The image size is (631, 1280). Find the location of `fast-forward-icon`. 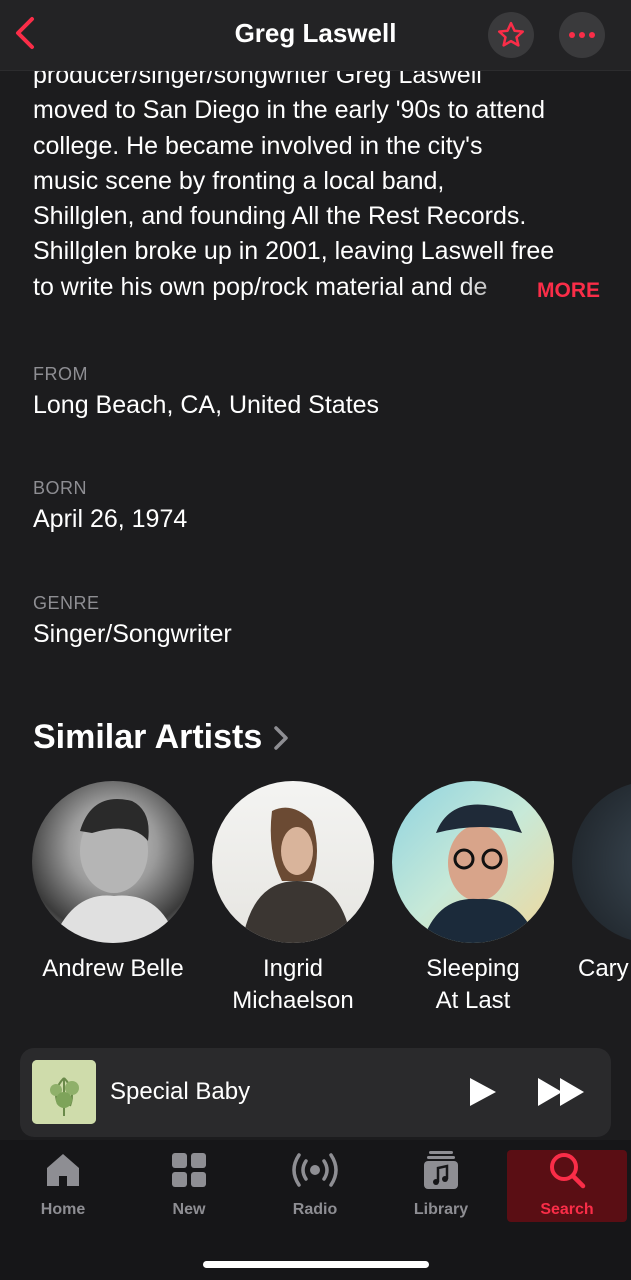

fast-forward-icon is located at coordinates (561, 1092).